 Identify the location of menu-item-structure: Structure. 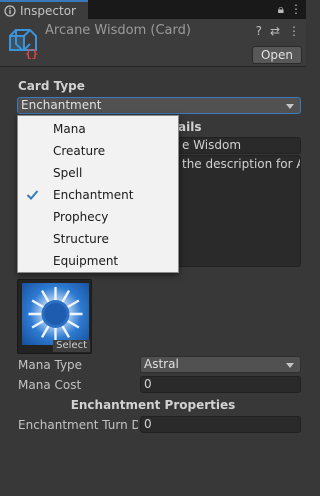
(98, 239).